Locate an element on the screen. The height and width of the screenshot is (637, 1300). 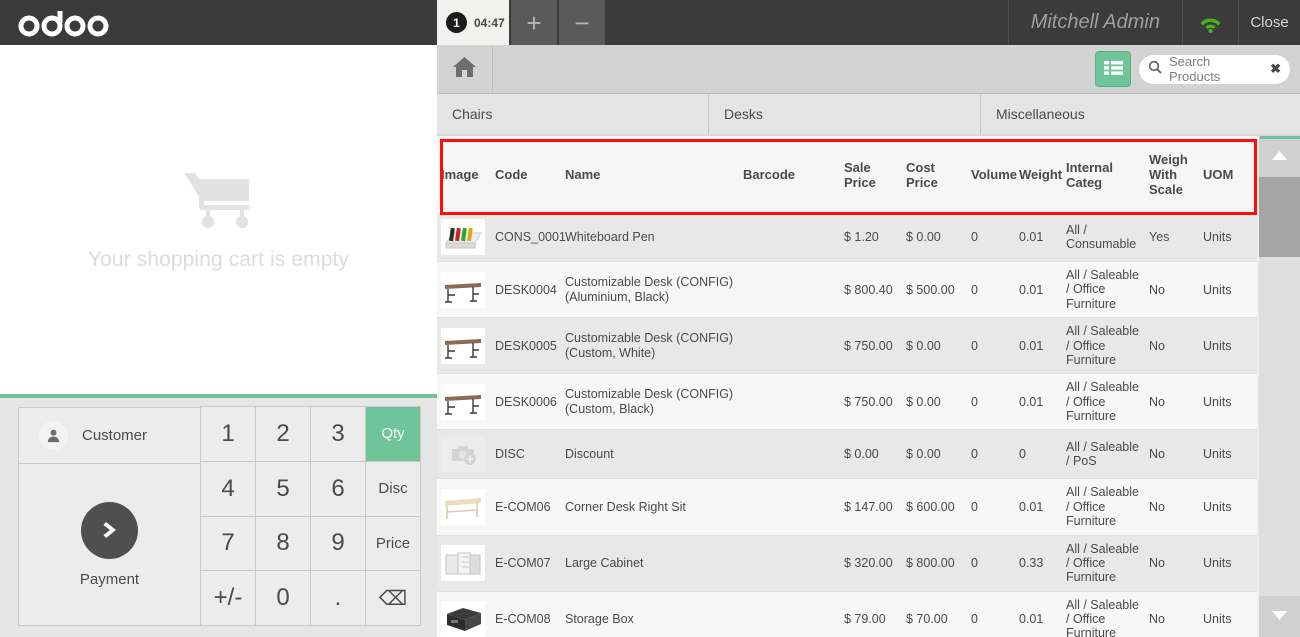
chevron-right-icon is located at coordinates (109, 530).